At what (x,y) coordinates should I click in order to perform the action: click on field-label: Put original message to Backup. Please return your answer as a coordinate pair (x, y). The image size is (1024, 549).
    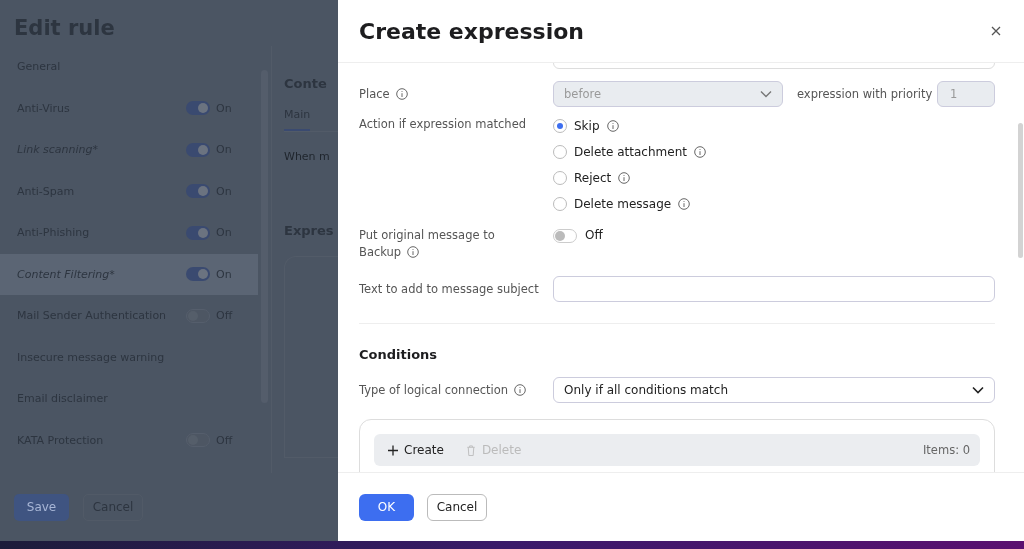
    Looking at the image, I should click on (427, 243).